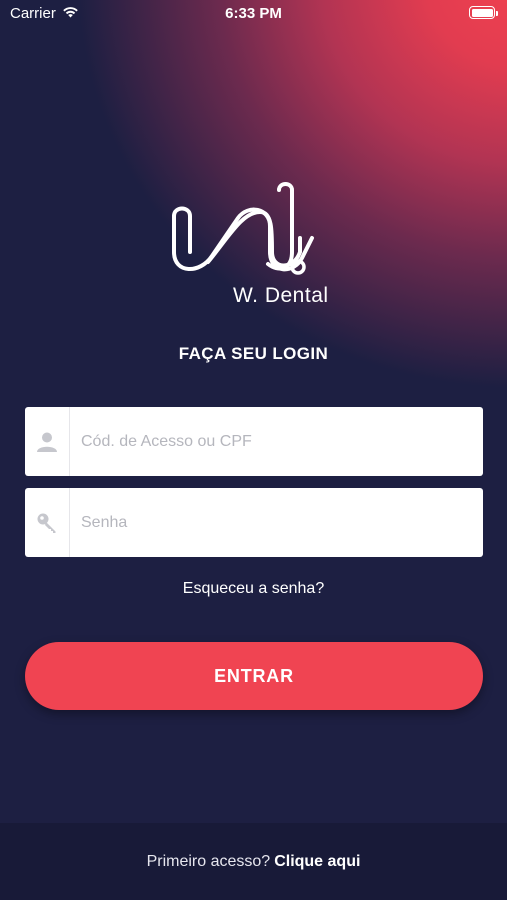  I want to click on user-icon, so click(47, 441).